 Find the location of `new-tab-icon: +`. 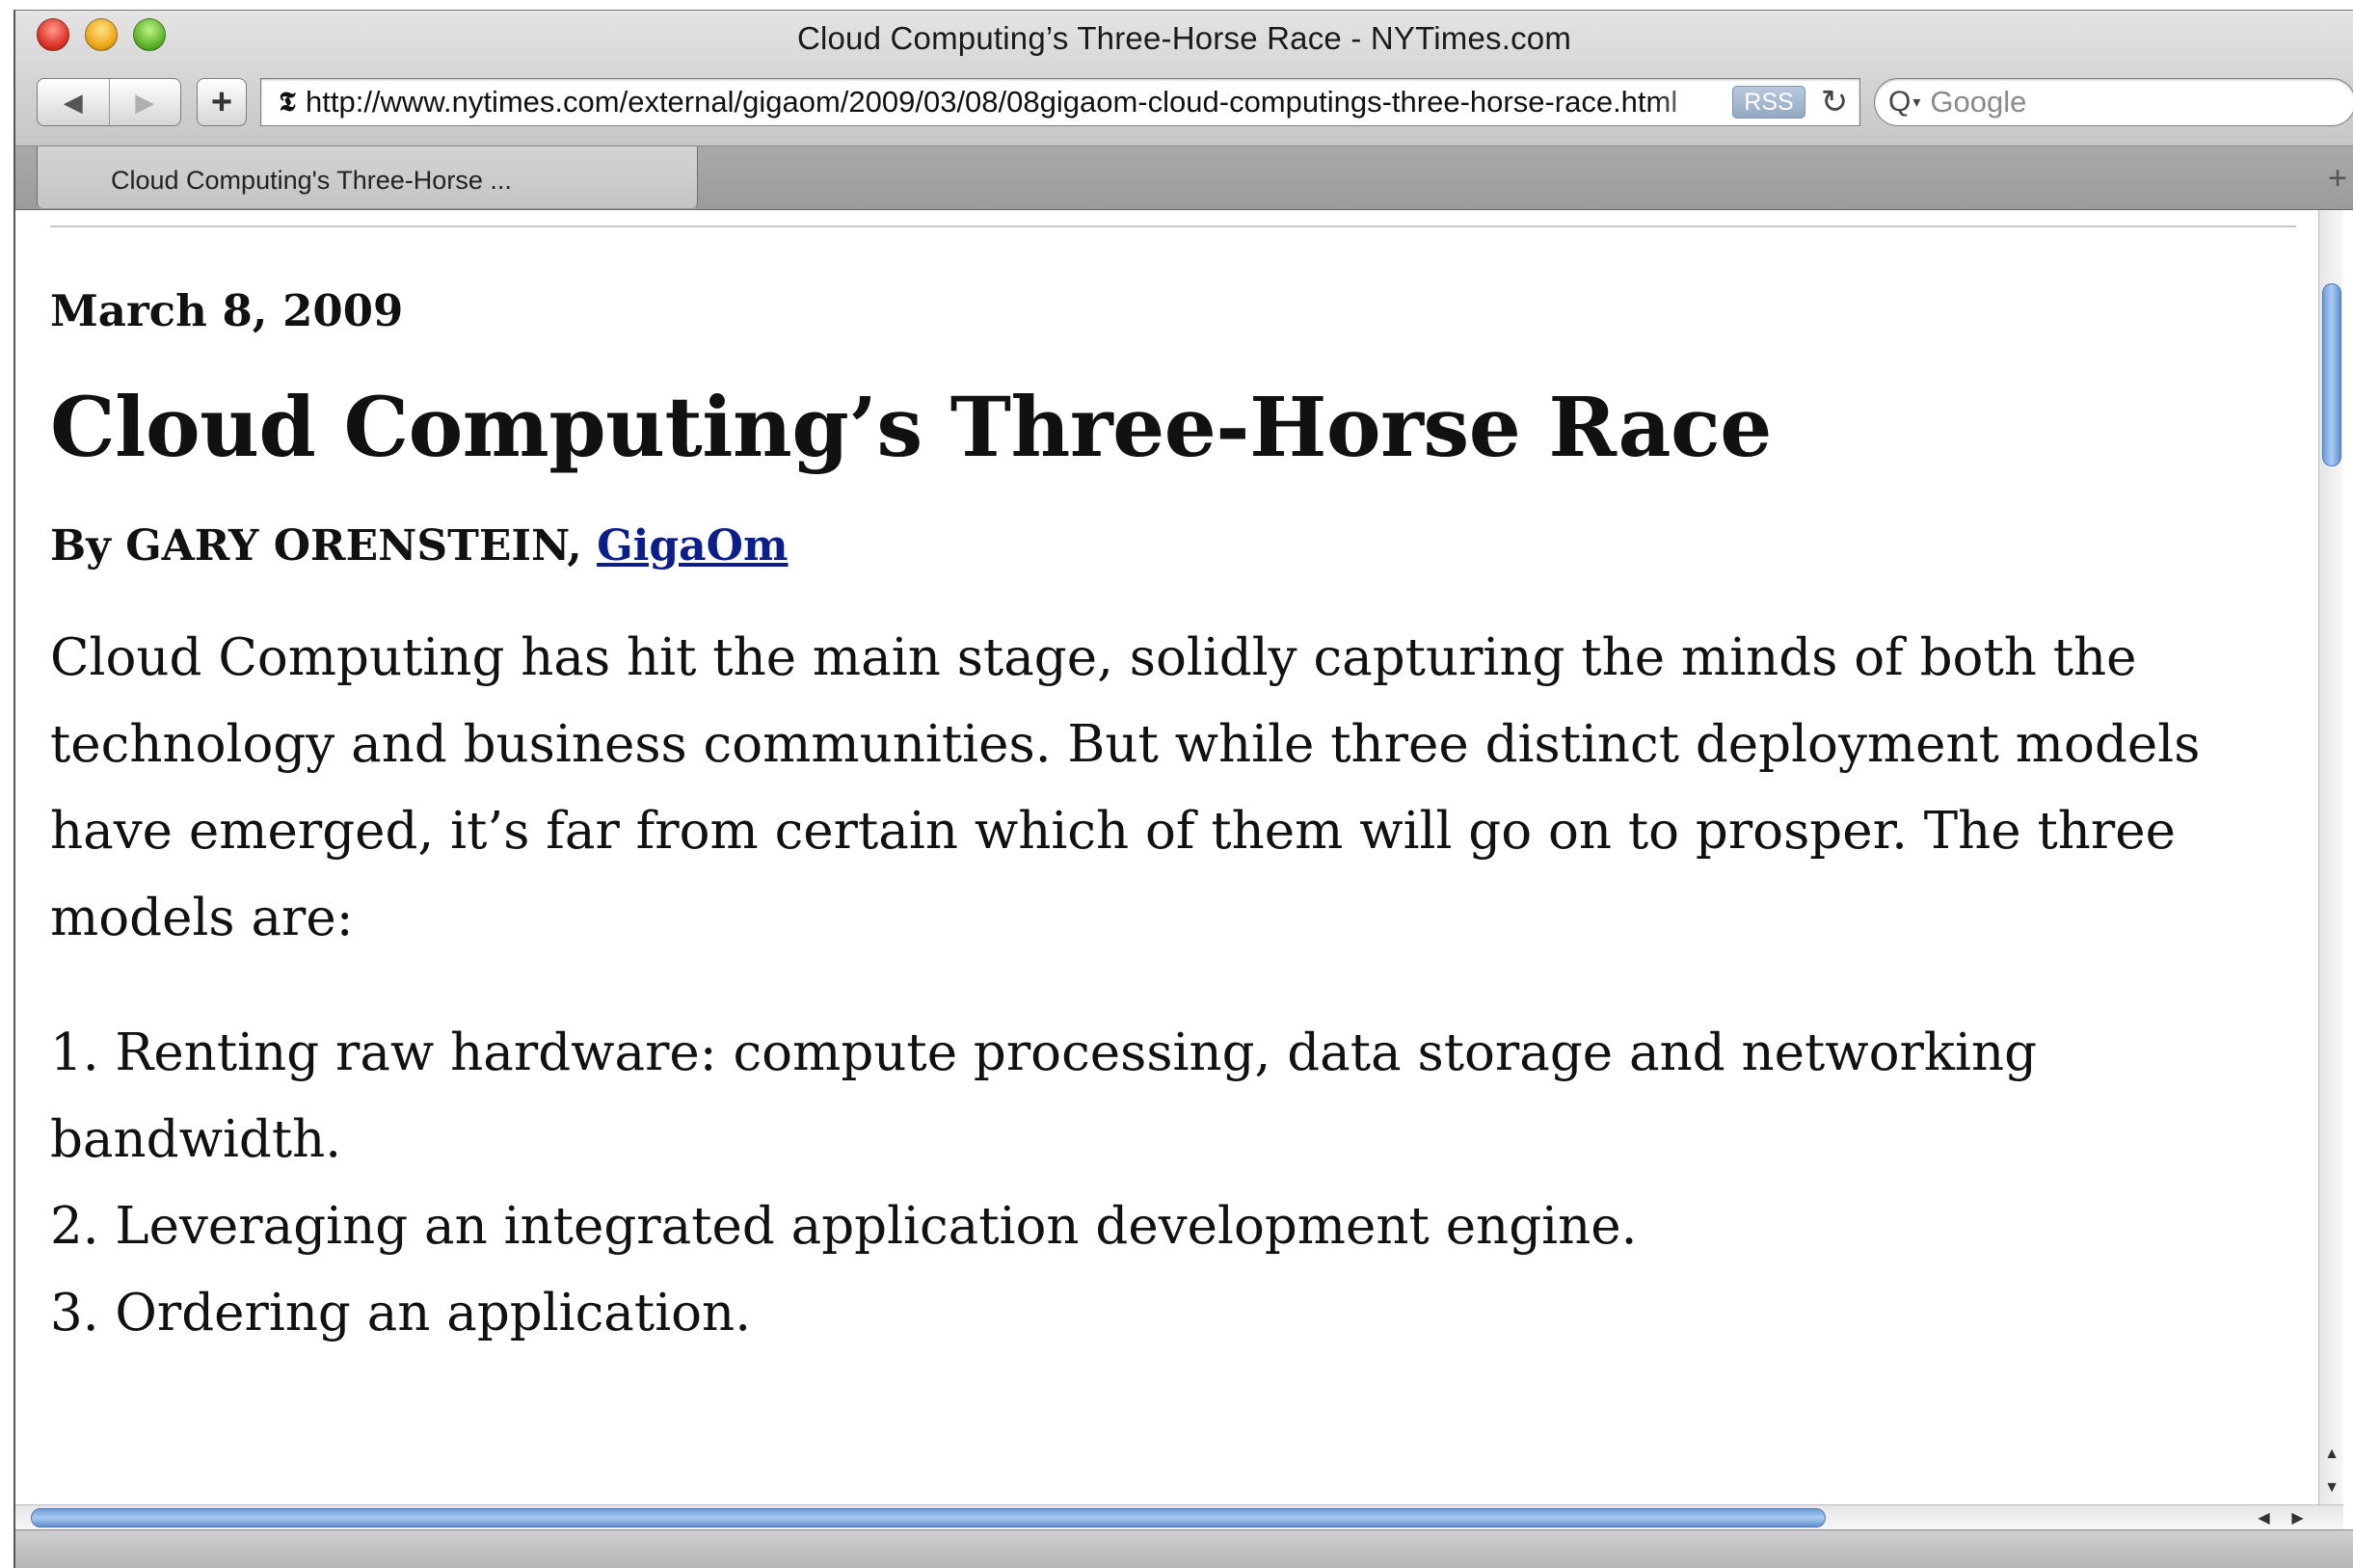

new-tab-icon: + is located at coordinates (2337, 179).